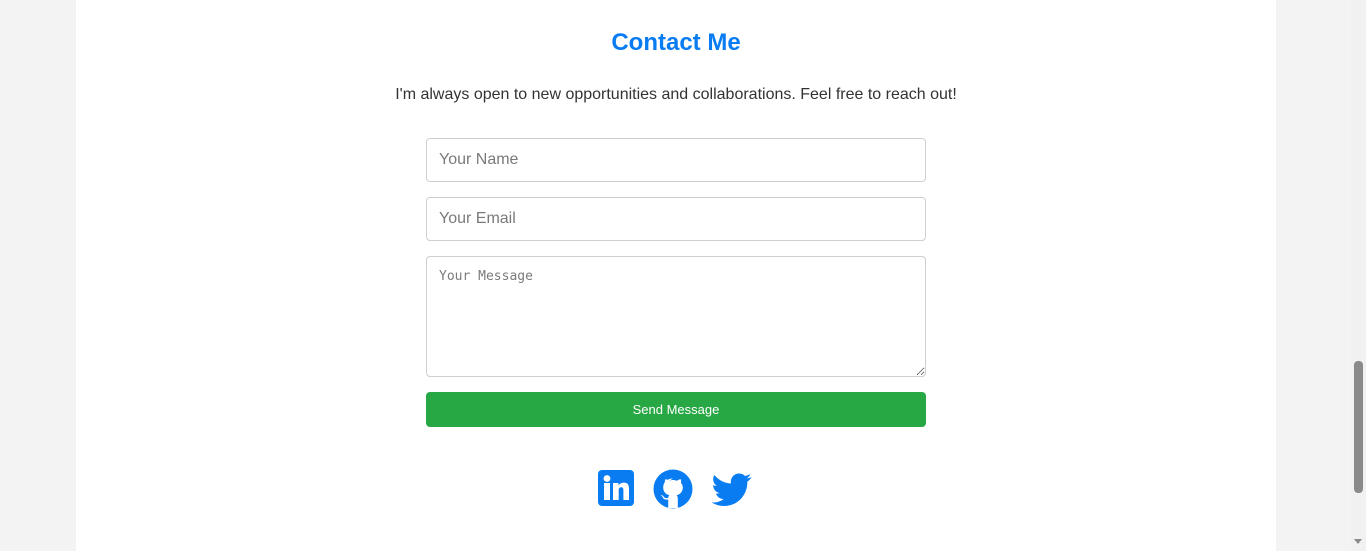 Image resolution: width=1366 pixels, height=551 pixels. I want to click on scroll-down-arrow-icon, so click(1358, 541).